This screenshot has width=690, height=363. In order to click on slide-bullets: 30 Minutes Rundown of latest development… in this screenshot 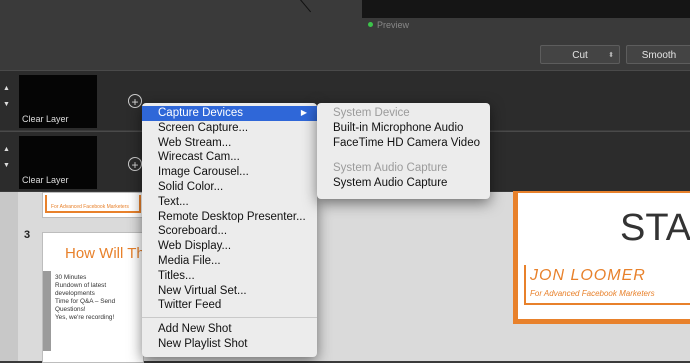, I will do `click(98, 298)`.